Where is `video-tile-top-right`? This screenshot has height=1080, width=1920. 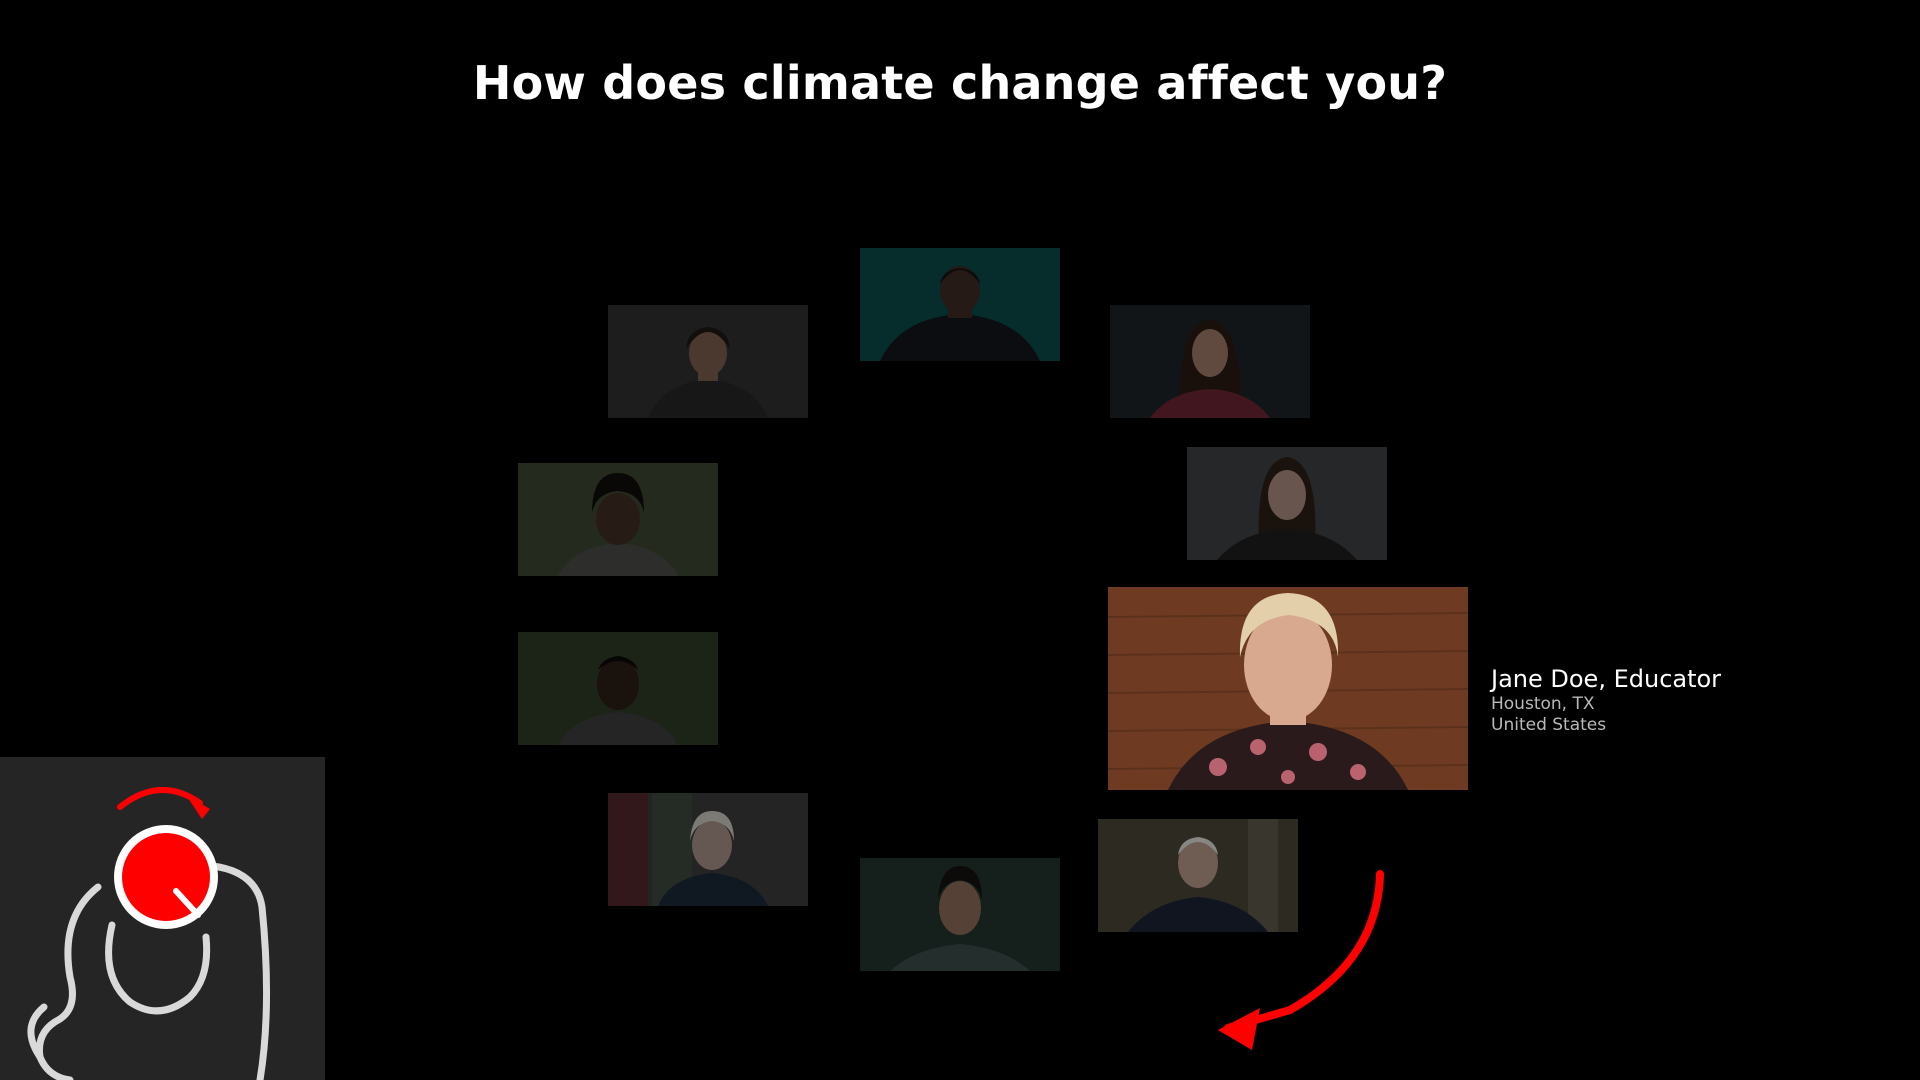 video-tile-top-right is located at coordinates (1210, 361).